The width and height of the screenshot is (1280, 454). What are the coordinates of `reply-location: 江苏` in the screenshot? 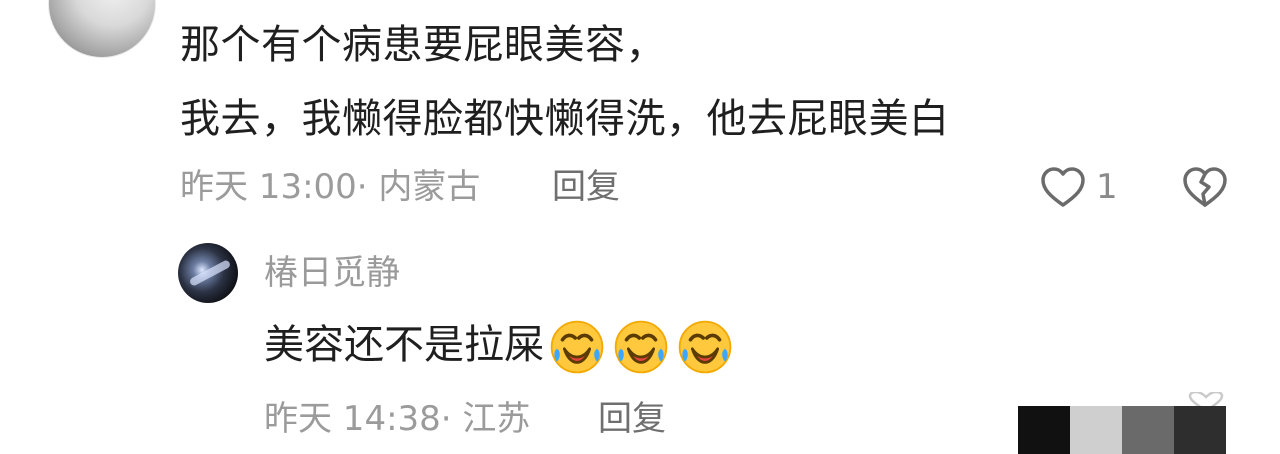 It's located at (496, 419).